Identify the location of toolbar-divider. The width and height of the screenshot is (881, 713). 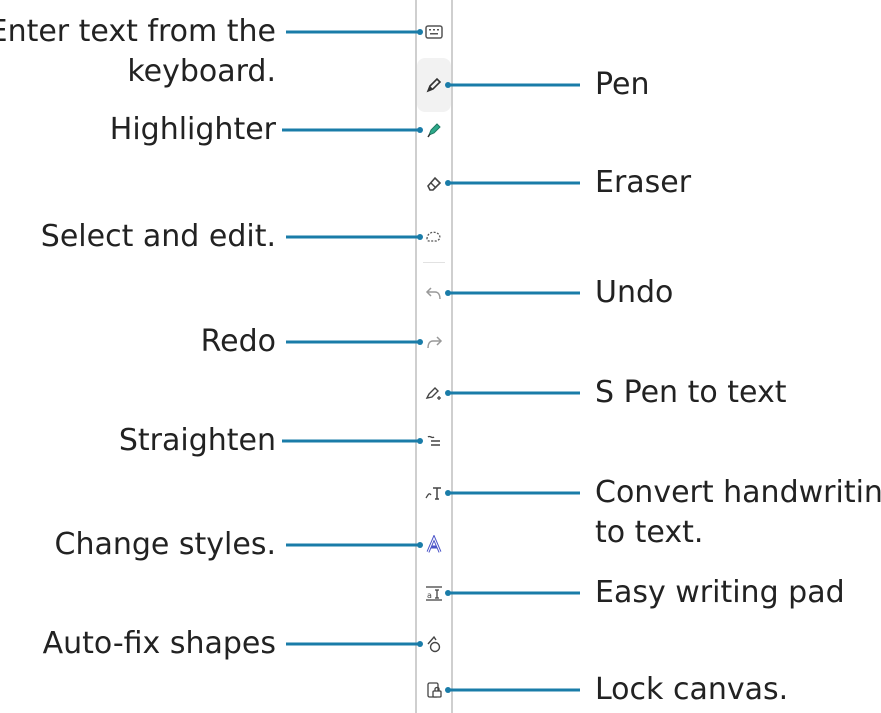
(434, 262).